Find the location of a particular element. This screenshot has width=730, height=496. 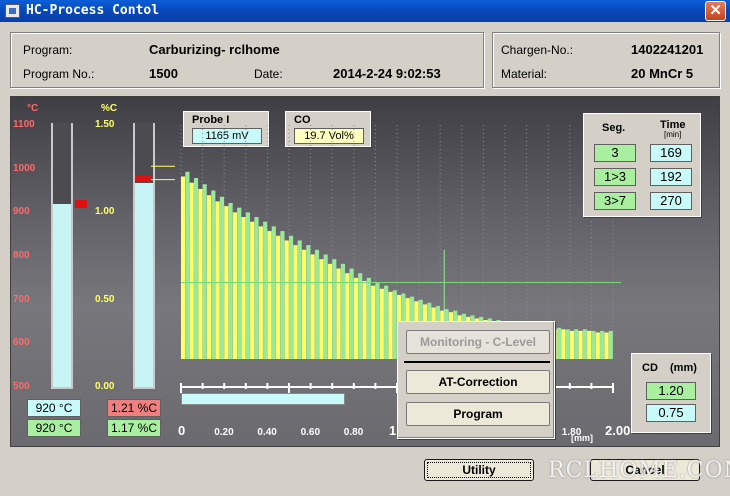

time-cell-2: 192 is located at coordinates (671, 177).